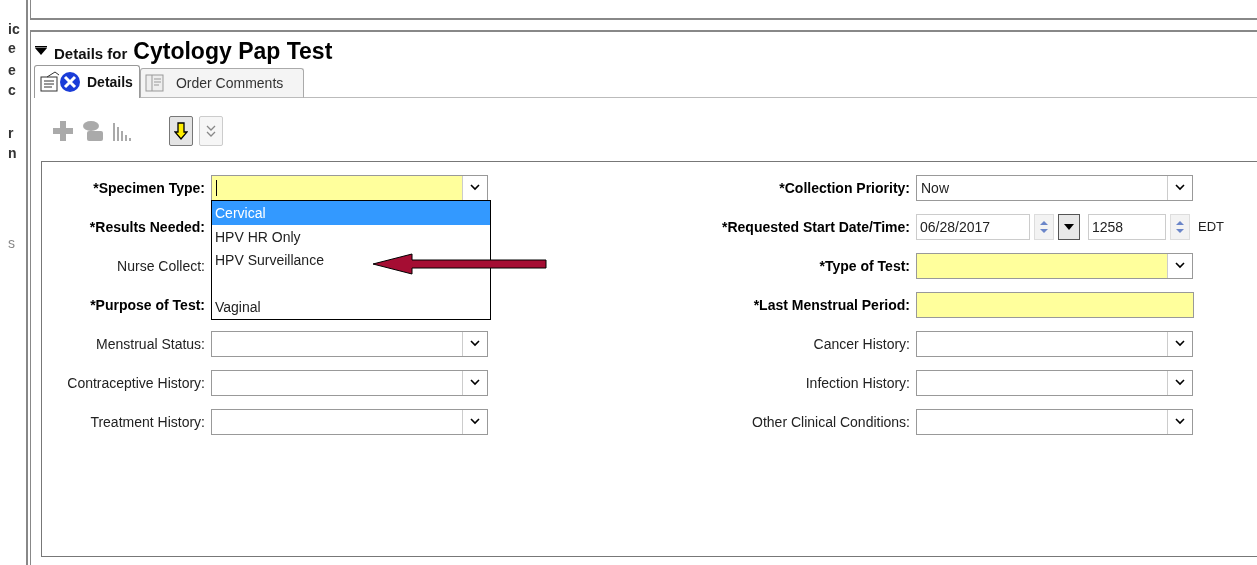 Image resolution: width=1257 pixels, height=565 pixels. I want to click on field-label: Nurse Collect:, so click(160, 265).